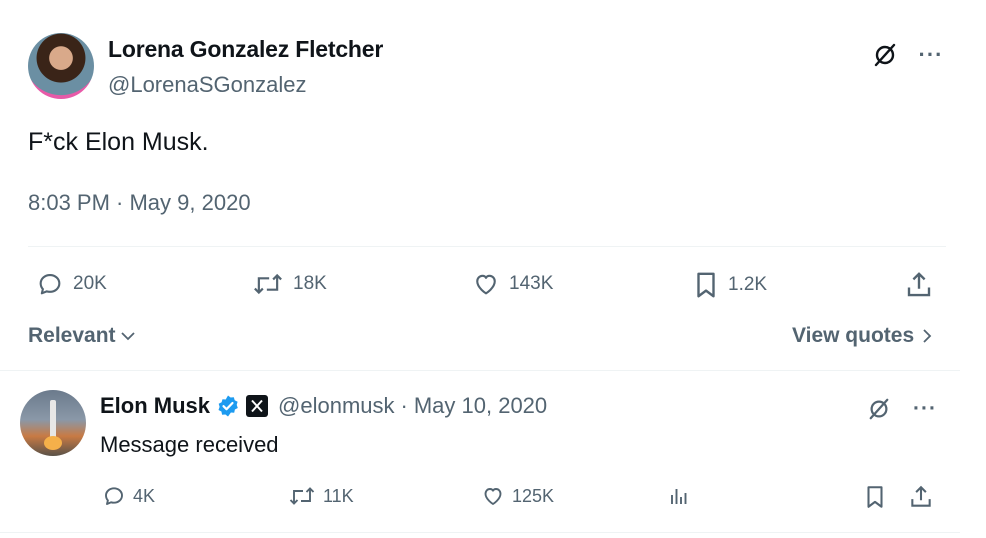  I want to click on like-count: 125K, so click(533, 495).